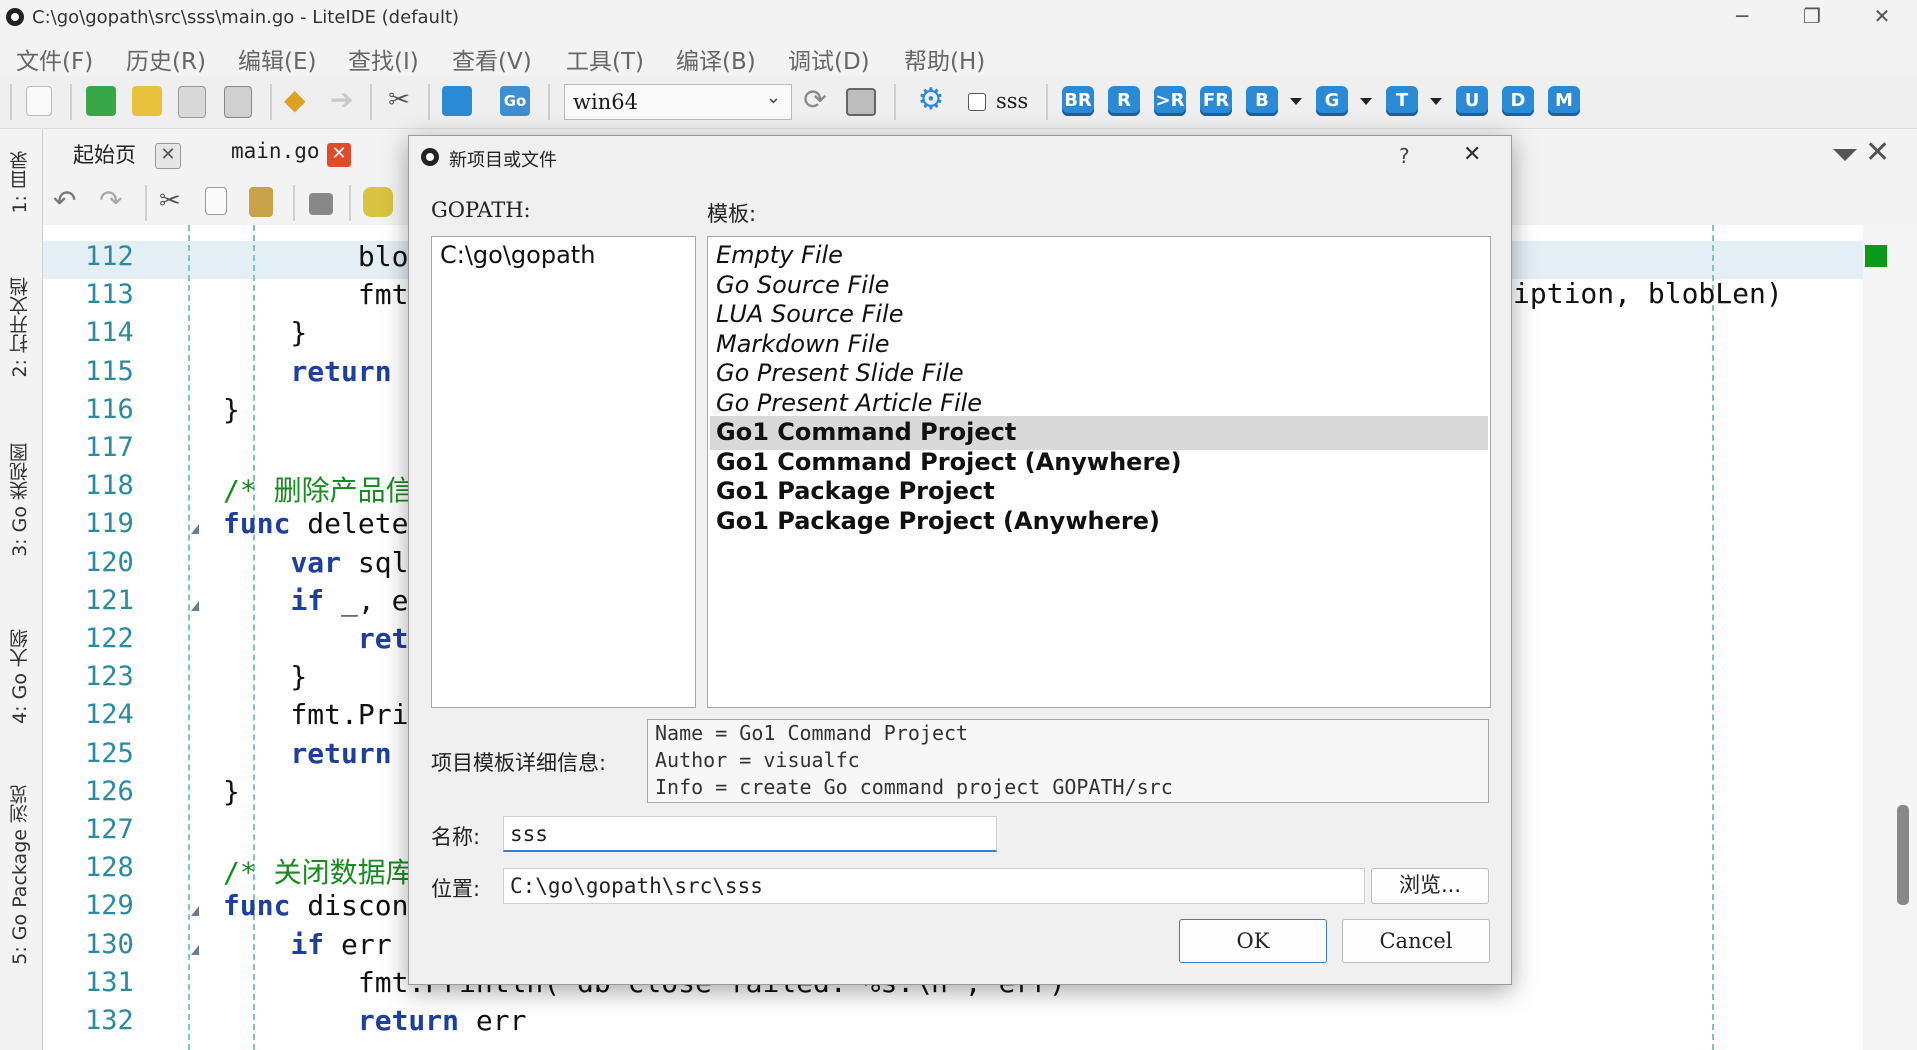 Image resolution: width=1917 pixels, height=1050 pixels. I want to click on line-number: 123, so click(109, 677).